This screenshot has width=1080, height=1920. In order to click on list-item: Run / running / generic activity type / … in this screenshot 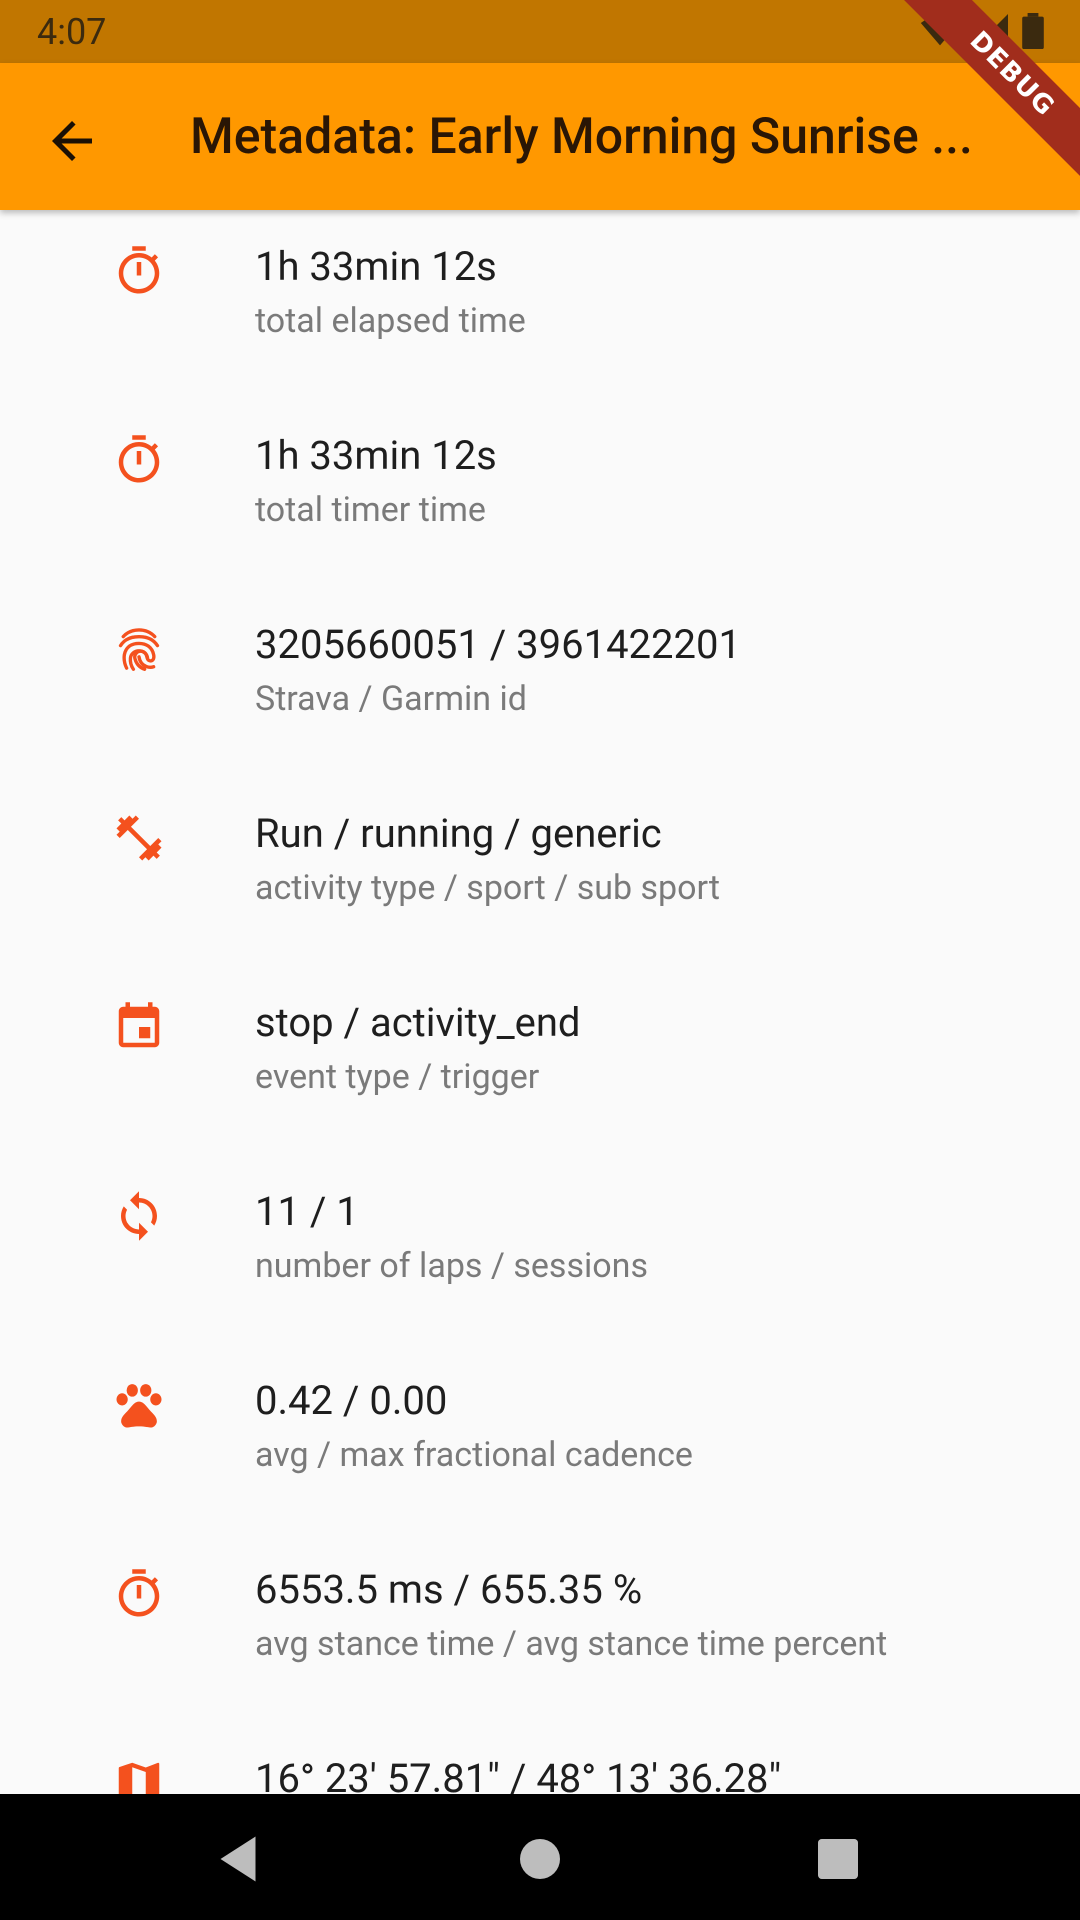, I will do `click(540, 871)`.